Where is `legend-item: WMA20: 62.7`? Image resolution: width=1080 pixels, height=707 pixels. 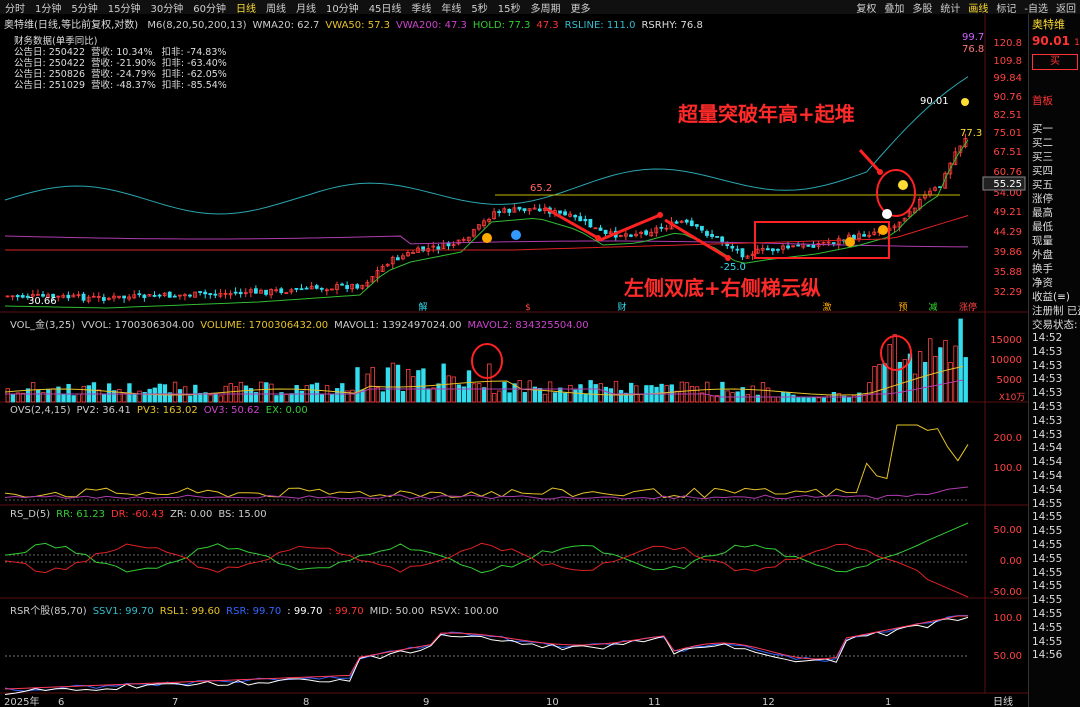 legend-item: WMA20: 62.7 is located at coordinates (286, 25).